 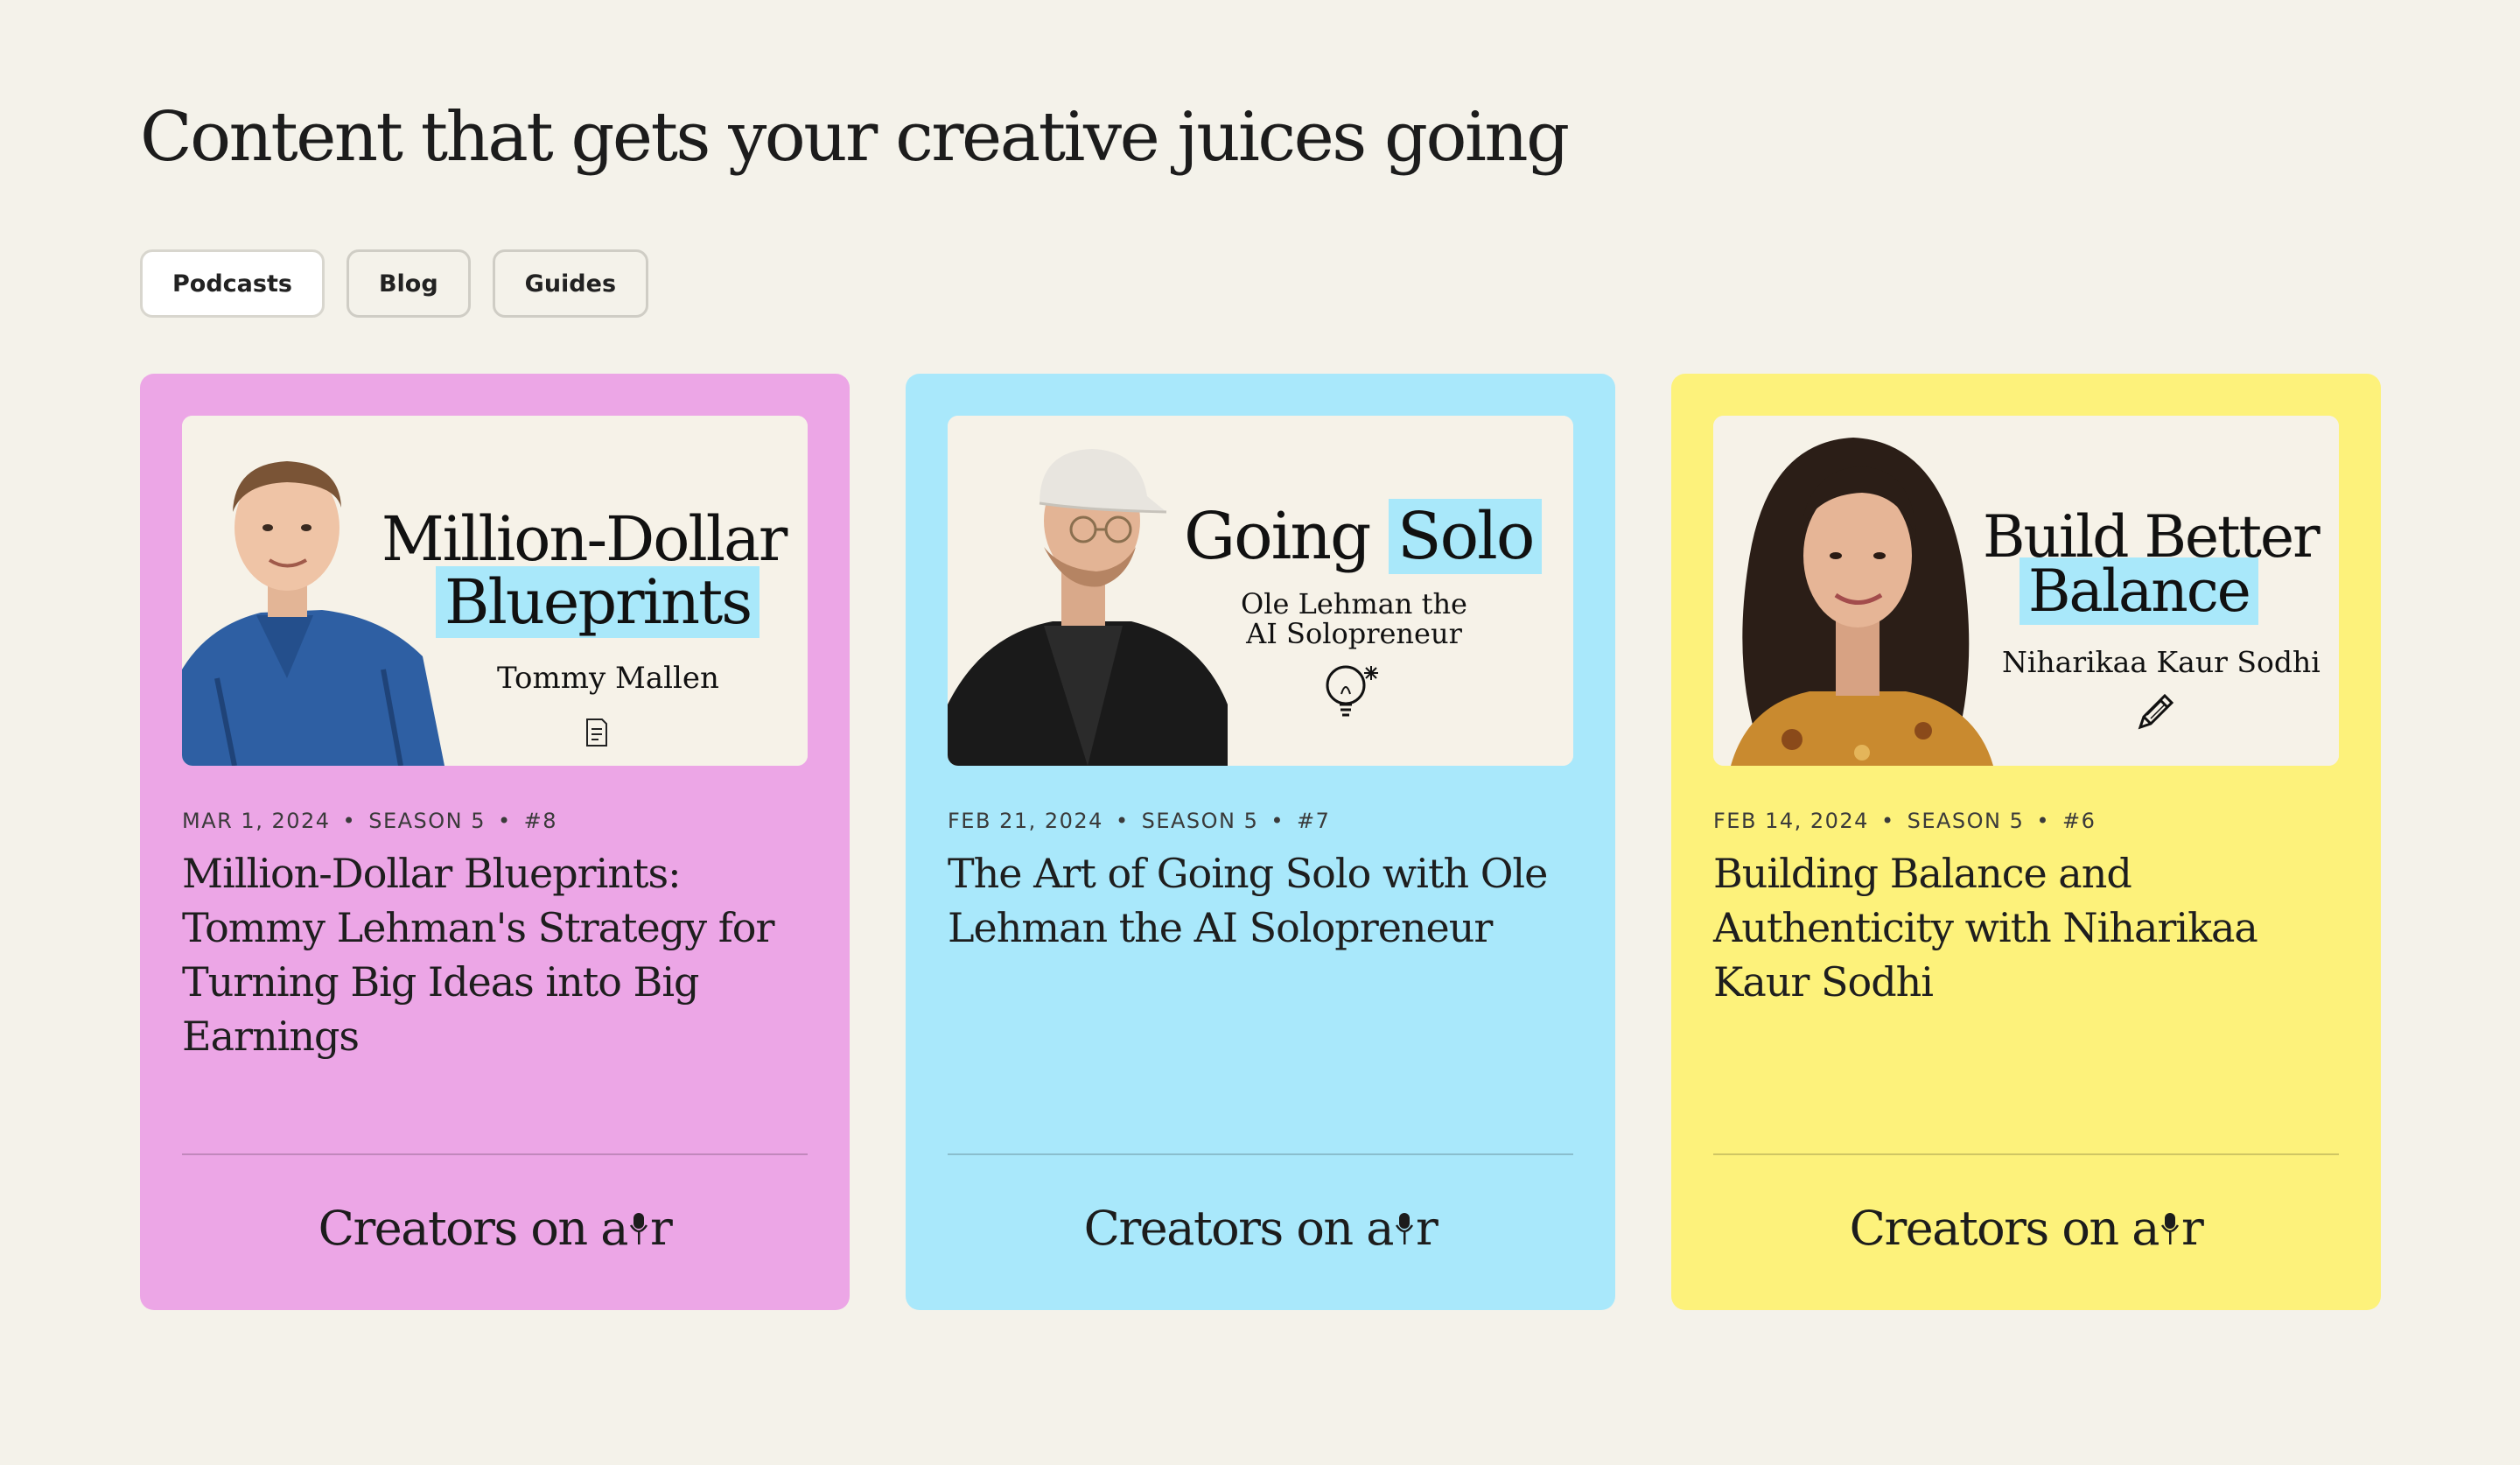 I want to click on thumbnail-heading-line2: Balance, so click(x=2139, y=591).